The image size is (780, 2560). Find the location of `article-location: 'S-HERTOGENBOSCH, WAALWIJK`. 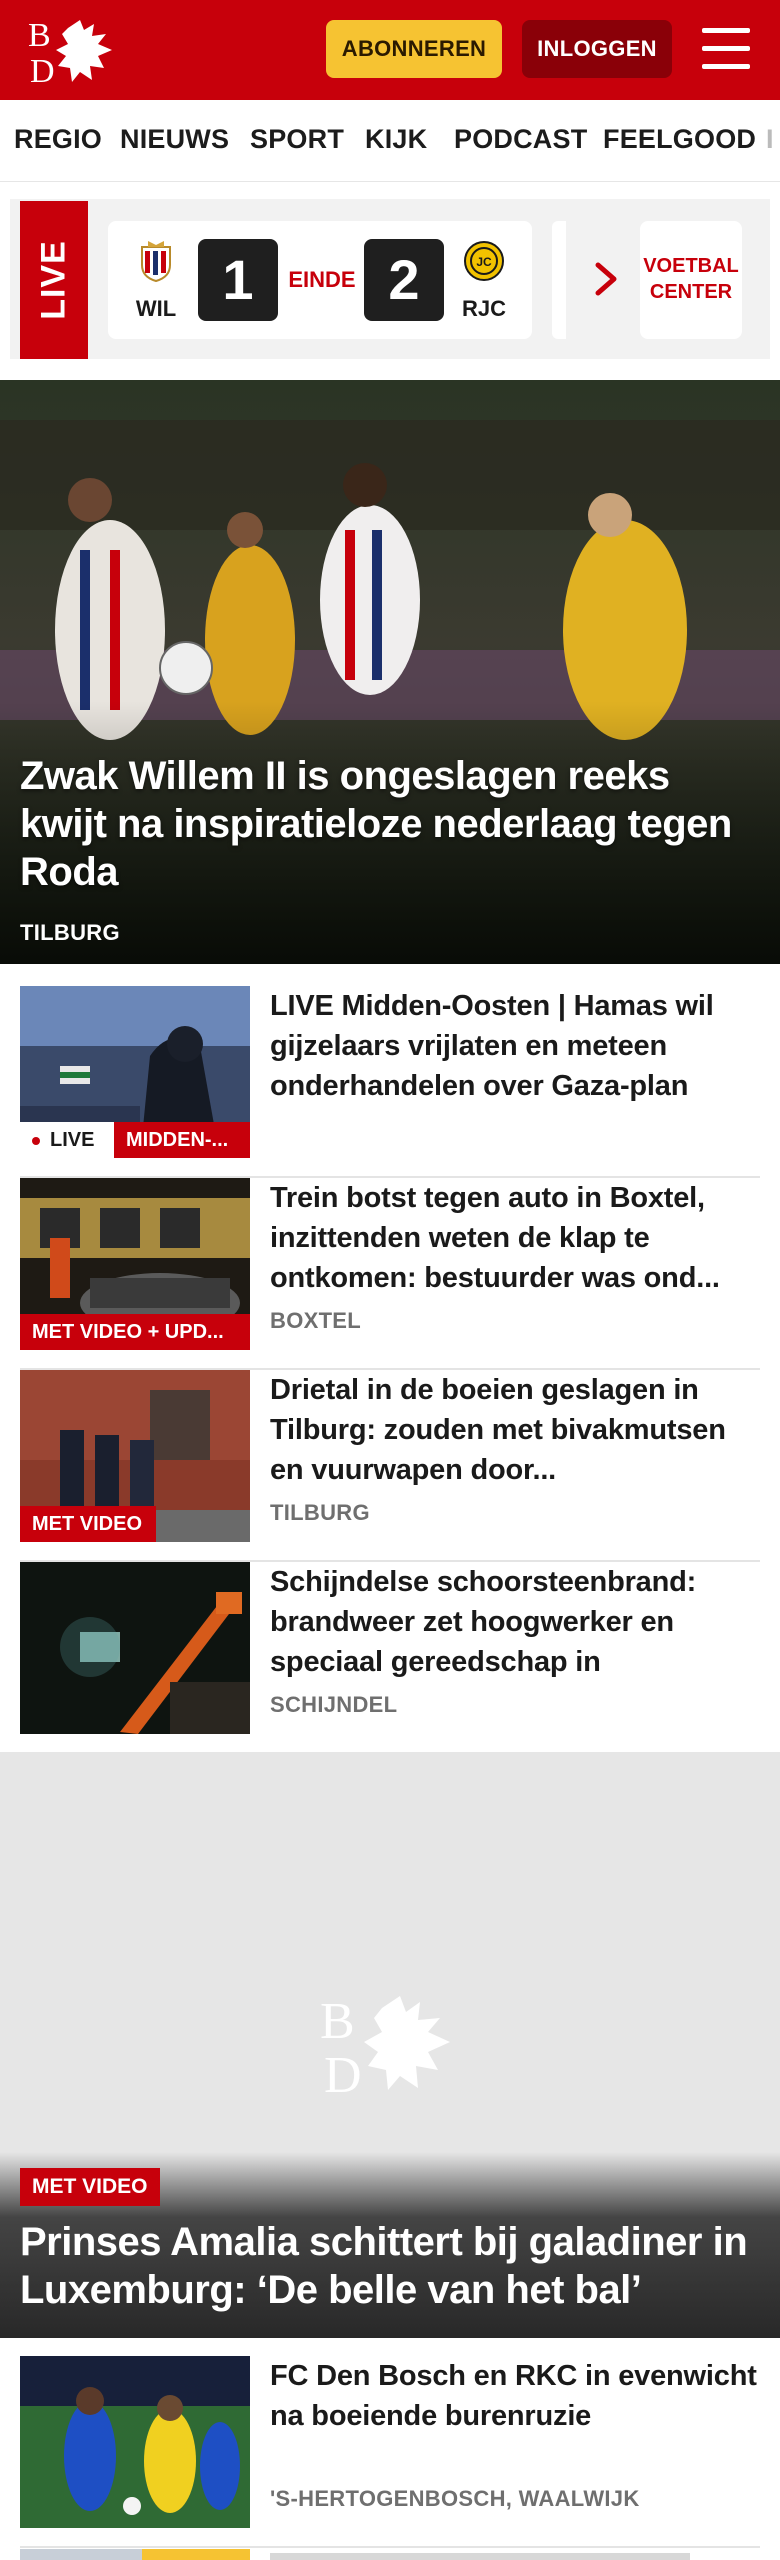

article-location: 'S-HERTOGENBOSCH, WAALWIJK is located at coordinates (455, 2498).